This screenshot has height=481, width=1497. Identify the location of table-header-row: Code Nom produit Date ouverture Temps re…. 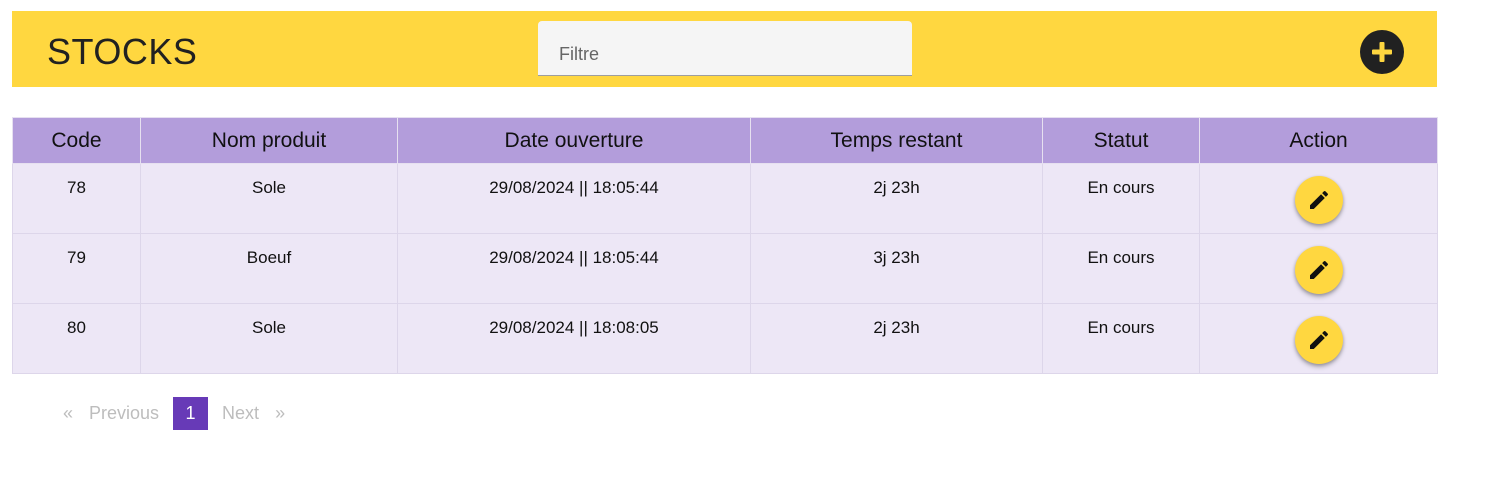
(725, 140).